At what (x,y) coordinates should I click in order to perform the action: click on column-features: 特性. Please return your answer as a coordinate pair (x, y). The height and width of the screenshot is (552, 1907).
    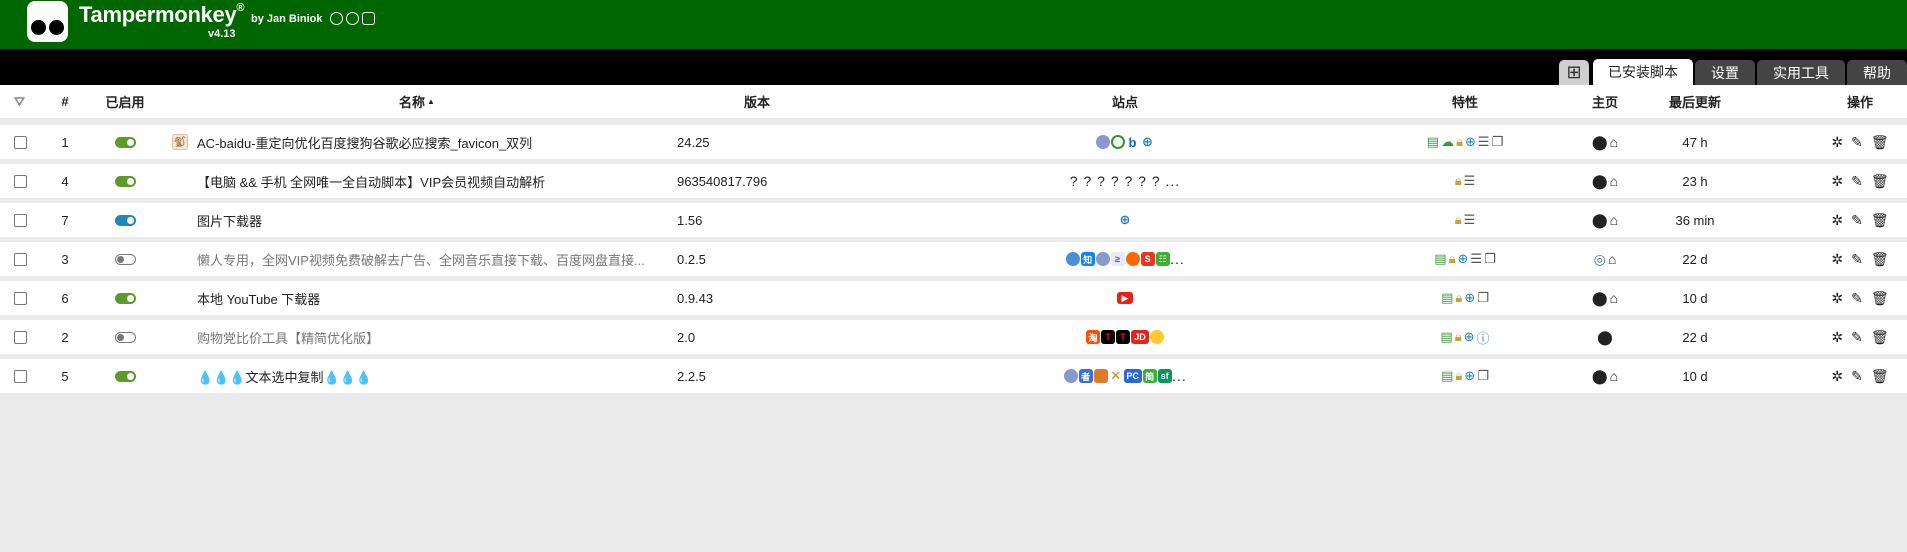
    Looking at the image, I should click on (1465, 101).